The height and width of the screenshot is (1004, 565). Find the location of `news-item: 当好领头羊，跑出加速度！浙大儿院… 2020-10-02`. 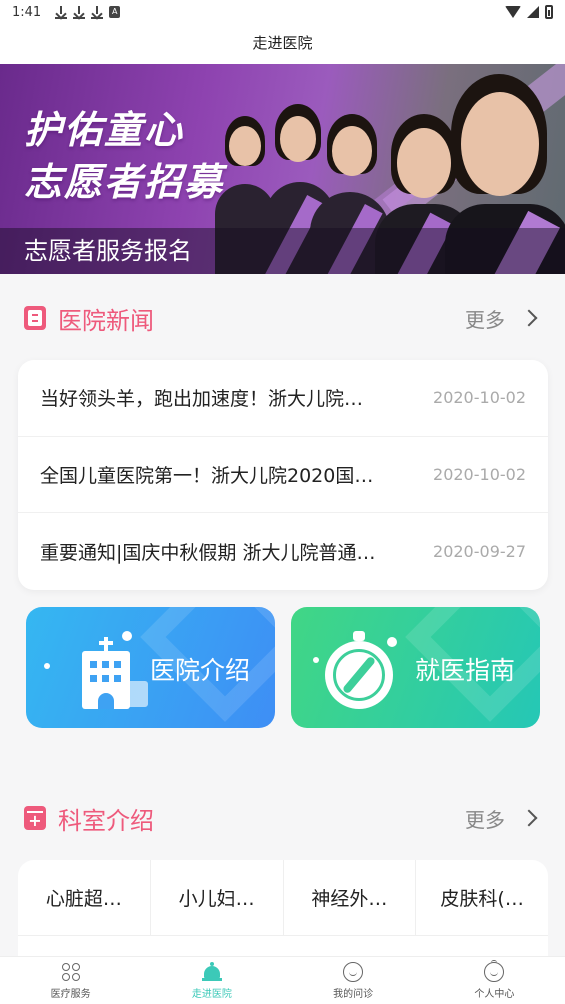

news-item: 当好领头羊，跑出加速度！浙大儿院… 2020-10-02 is located at coordinates (283, 398).